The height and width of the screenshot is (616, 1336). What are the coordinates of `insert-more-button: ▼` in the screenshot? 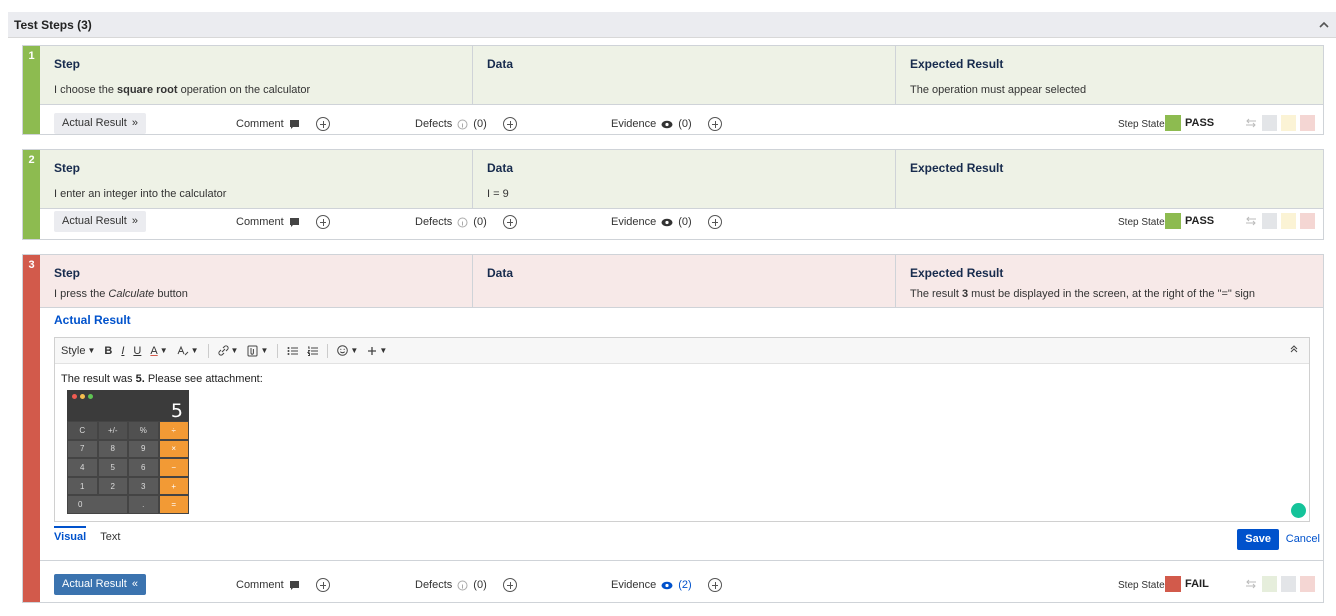 It's located at (377, 351).